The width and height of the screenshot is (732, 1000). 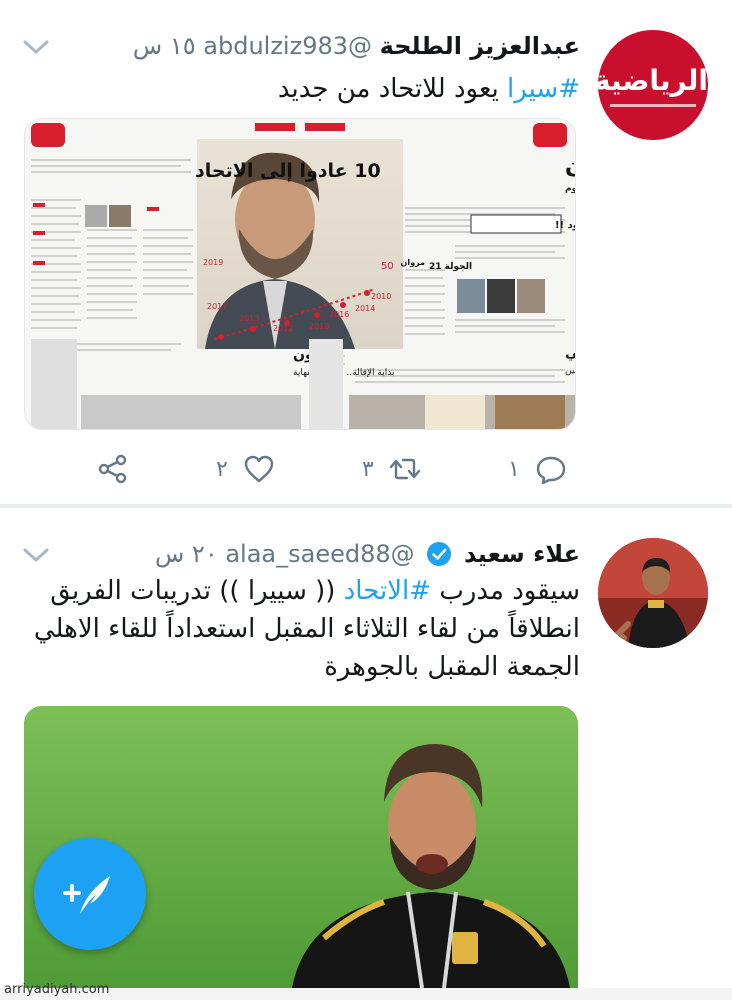 What do you see at coordinates (387, 591) in the screenshot?
I see `hashtag-link: #الاتحاد` at bounding box center [387, 591].